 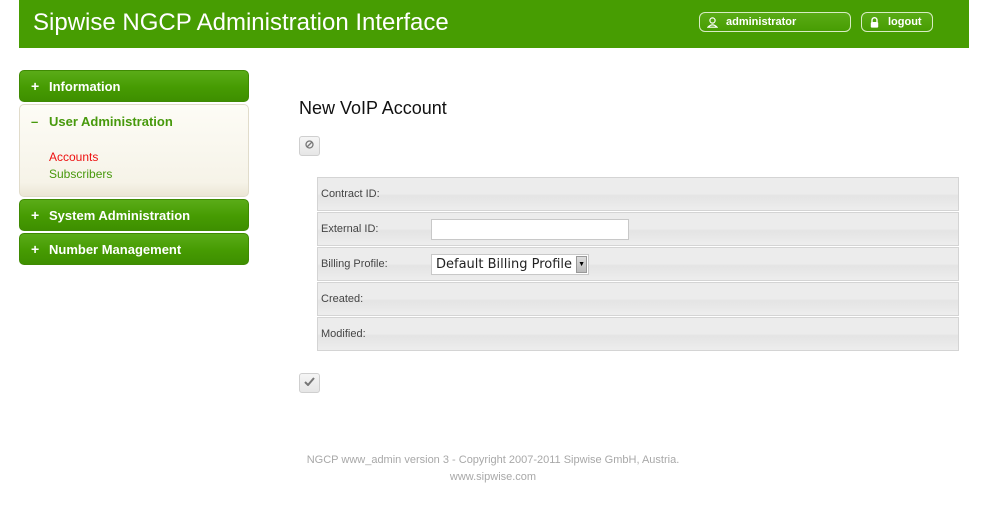 What do you see at coordinates (111, 121) in the screenshot?
I see `section-label: User Administration` at bounding box center [111, 121].